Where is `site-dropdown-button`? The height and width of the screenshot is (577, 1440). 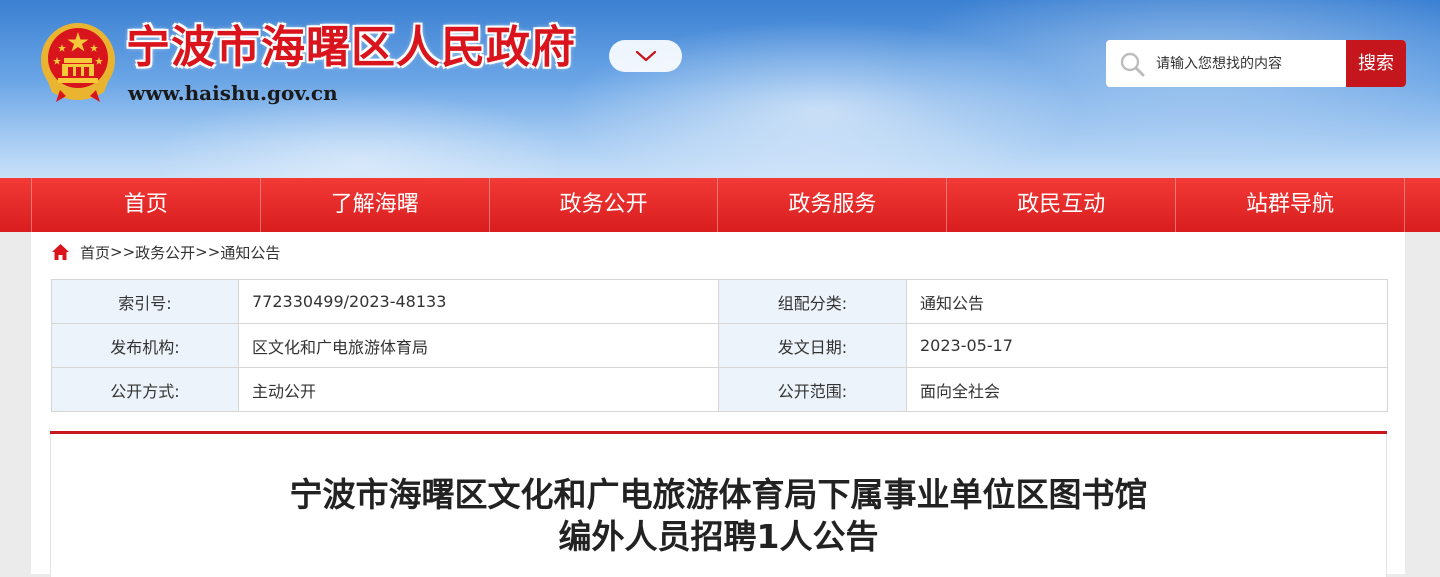 site-dropdown-button is located at coordinates (645, 56).